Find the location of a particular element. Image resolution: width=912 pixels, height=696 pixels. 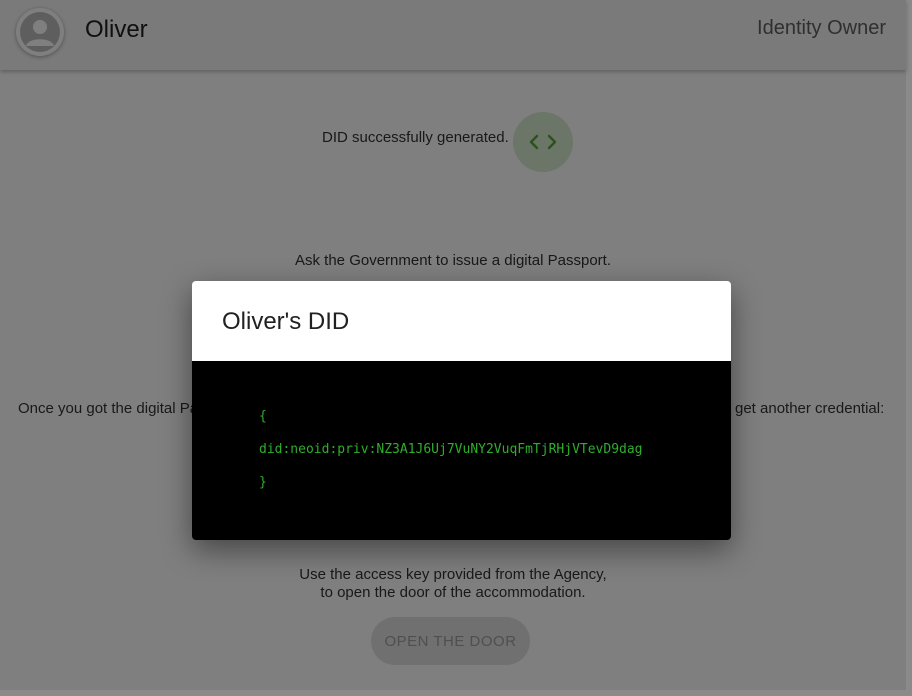

dialog-title: Oliver's DID is located at coordinates (286, 321).